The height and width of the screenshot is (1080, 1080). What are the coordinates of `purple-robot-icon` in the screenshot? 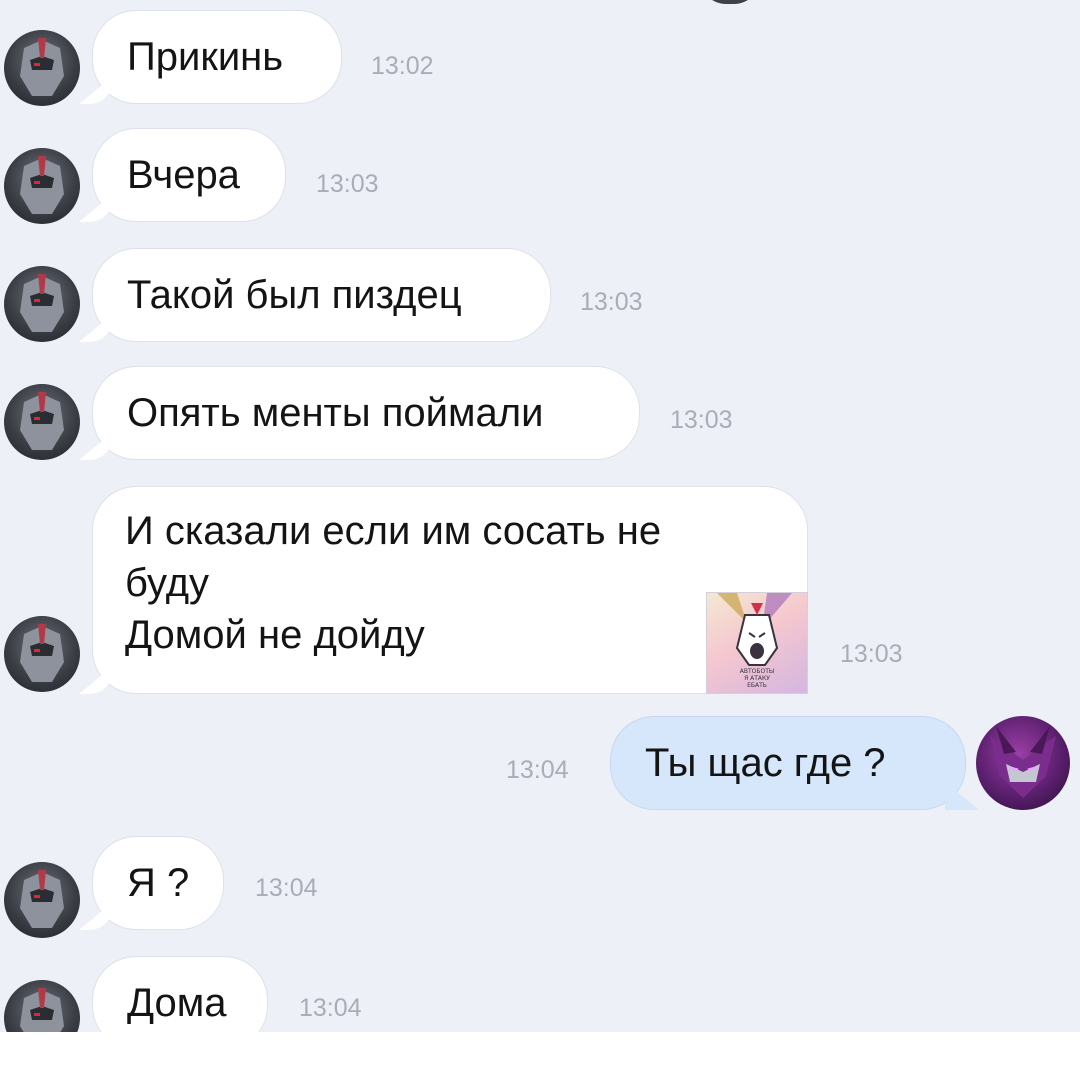 It's located at (1023, 762).